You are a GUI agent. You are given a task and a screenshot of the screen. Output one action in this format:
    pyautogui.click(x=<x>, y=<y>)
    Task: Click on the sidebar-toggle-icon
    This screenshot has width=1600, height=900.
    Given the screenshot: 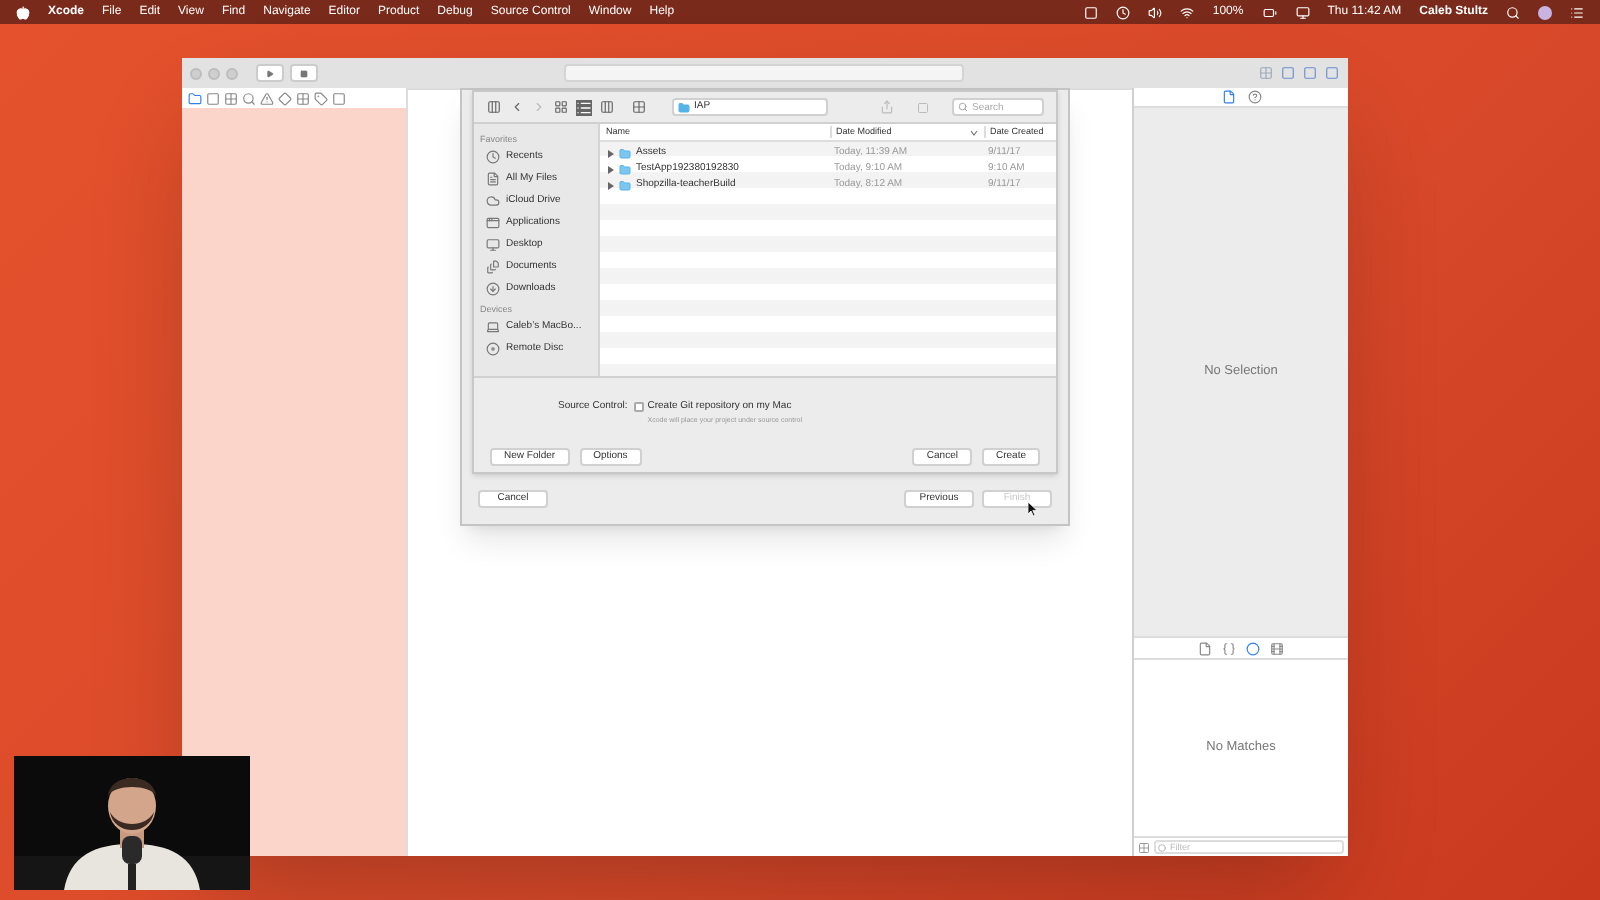 What is the action you would take?
    pyautogui.click(x=494, y=107)
    